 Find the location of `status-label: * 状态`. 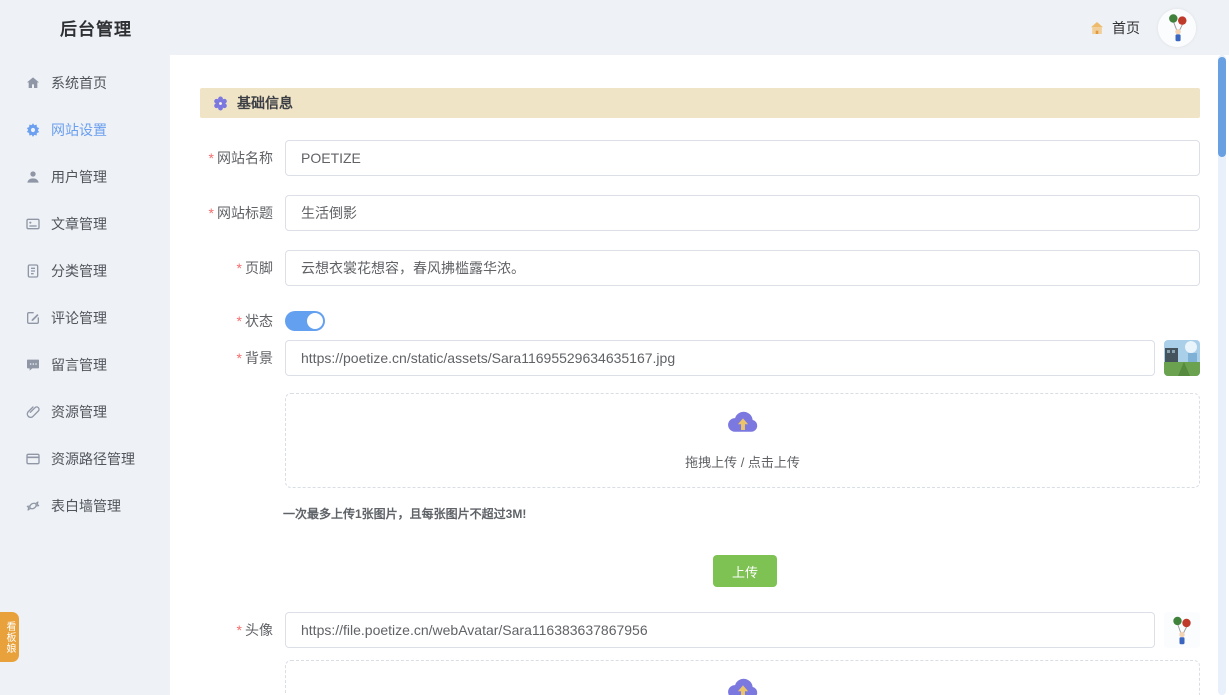

status-label: * 状态 is located at coordinates (254, 321).